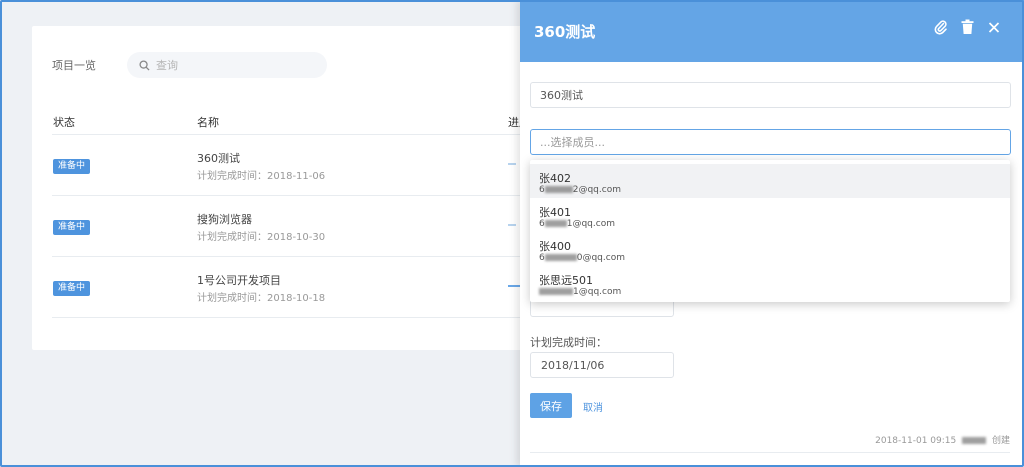  I want to click on member-name: 张401, so click(555, 212).